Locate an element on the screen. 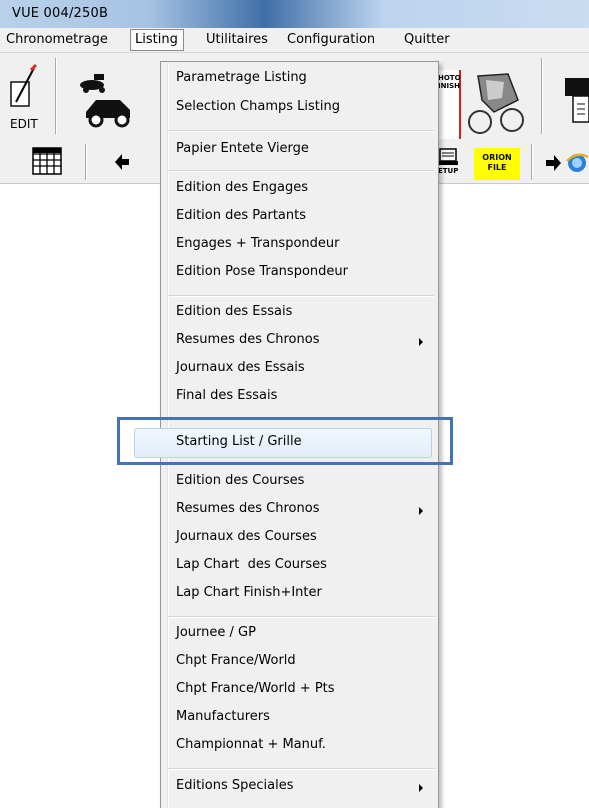 The image size is (589, 808). window-title: VUE 004/250B is located at coordinates (60, 13).